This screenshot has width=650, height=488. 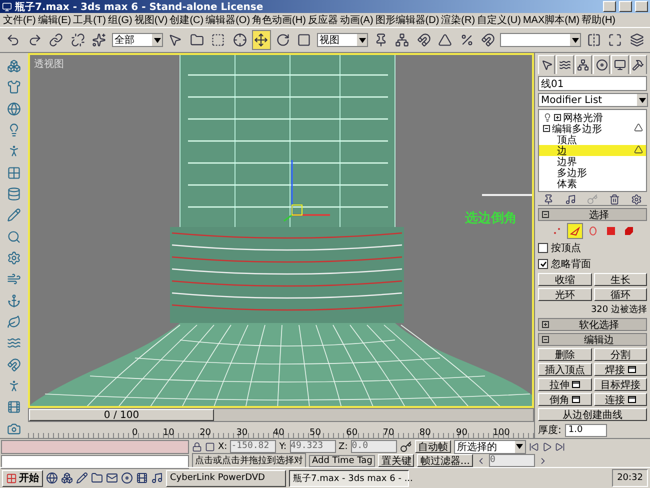 What do you see at coordinates (620, 369) in the screenshot?
I see `edge-button: 焊接` at bounding box center [620, 369].